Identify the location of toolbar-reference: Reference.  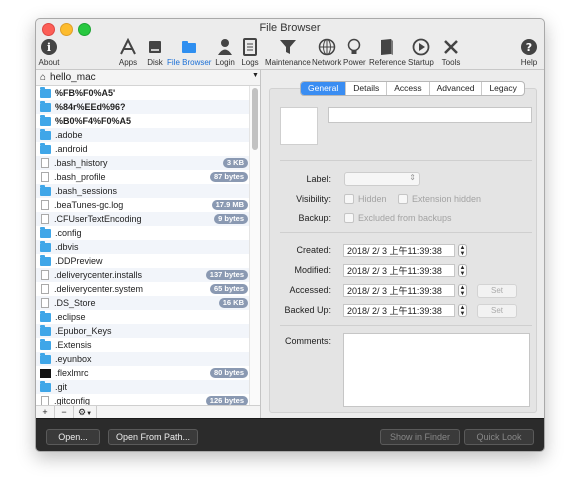
(387, 52).